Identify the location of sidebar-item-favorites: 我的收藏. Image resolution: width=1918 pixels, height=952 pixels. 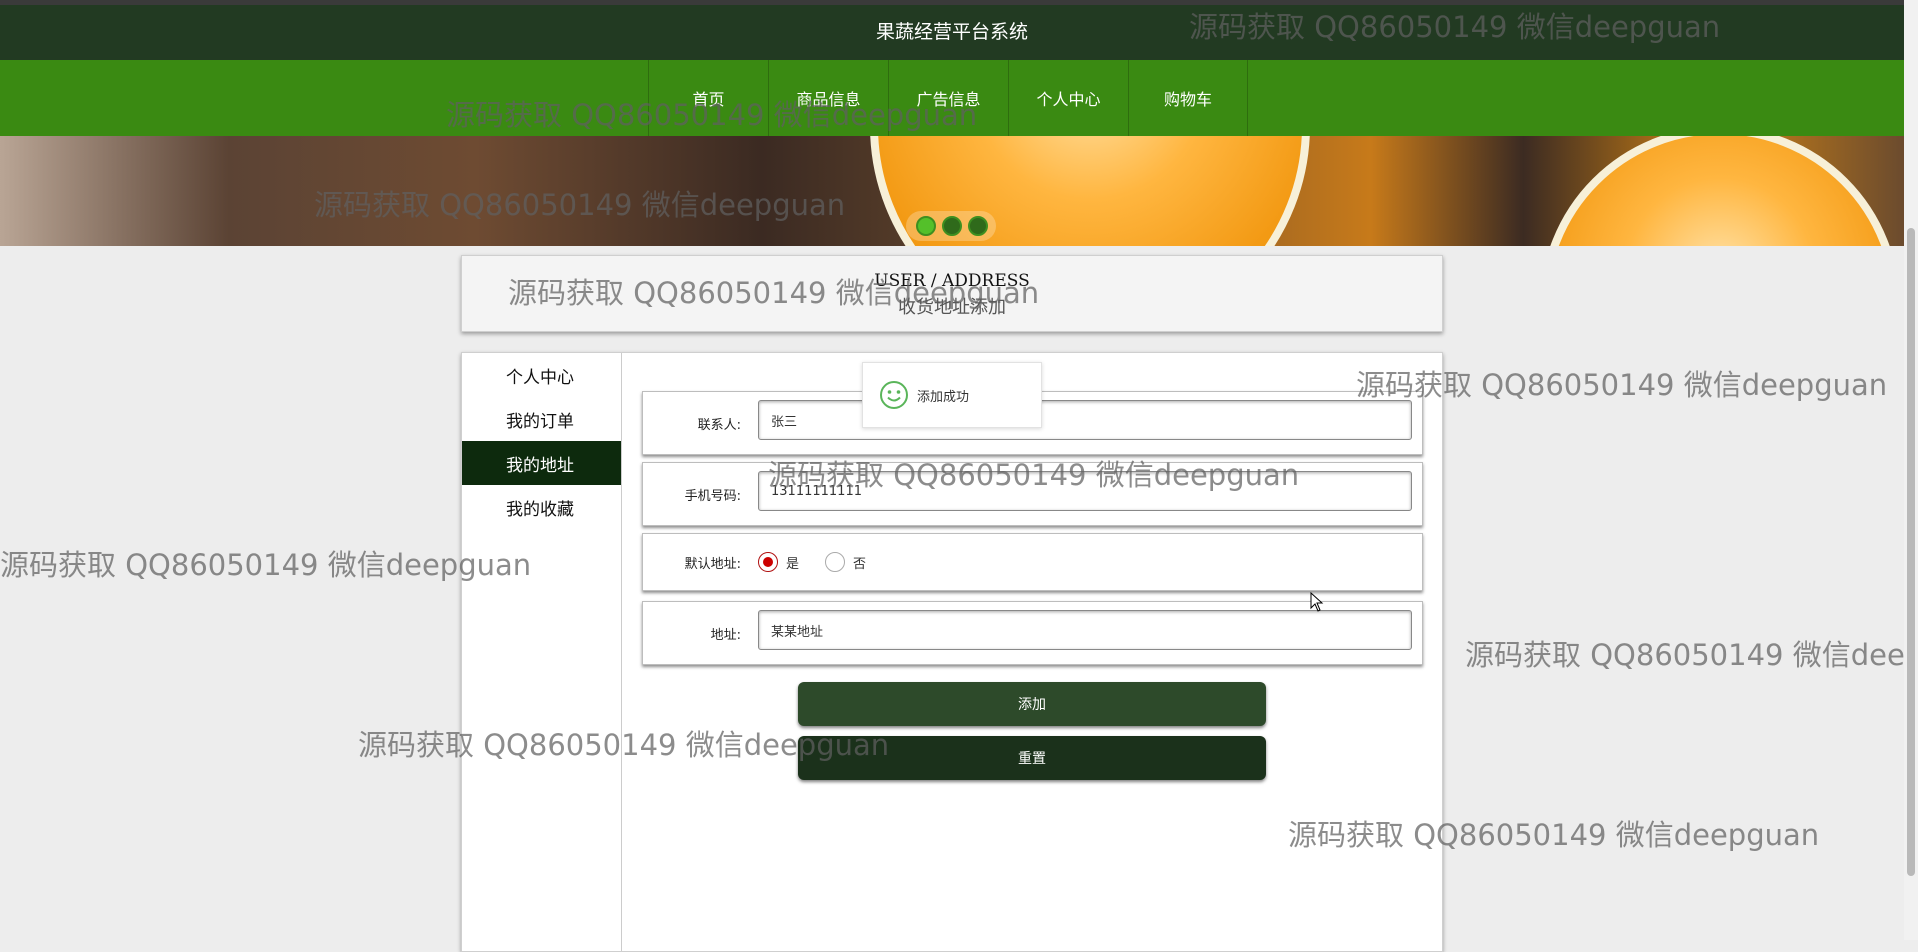
(541, 507).